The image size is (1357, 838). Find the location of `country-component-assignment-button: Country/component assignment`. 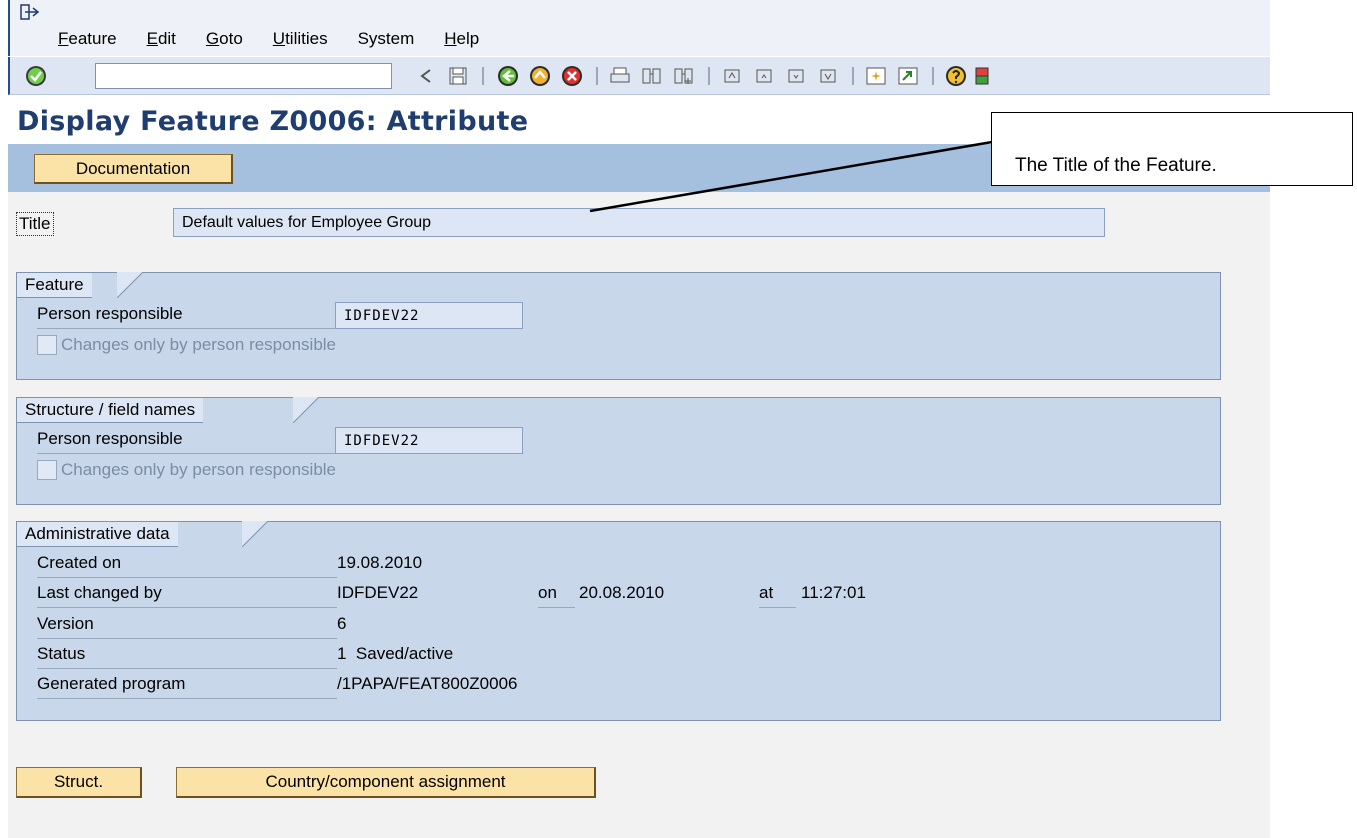

country-component-assignment-button: Country/component assignment is located at coordinates (386, 782).